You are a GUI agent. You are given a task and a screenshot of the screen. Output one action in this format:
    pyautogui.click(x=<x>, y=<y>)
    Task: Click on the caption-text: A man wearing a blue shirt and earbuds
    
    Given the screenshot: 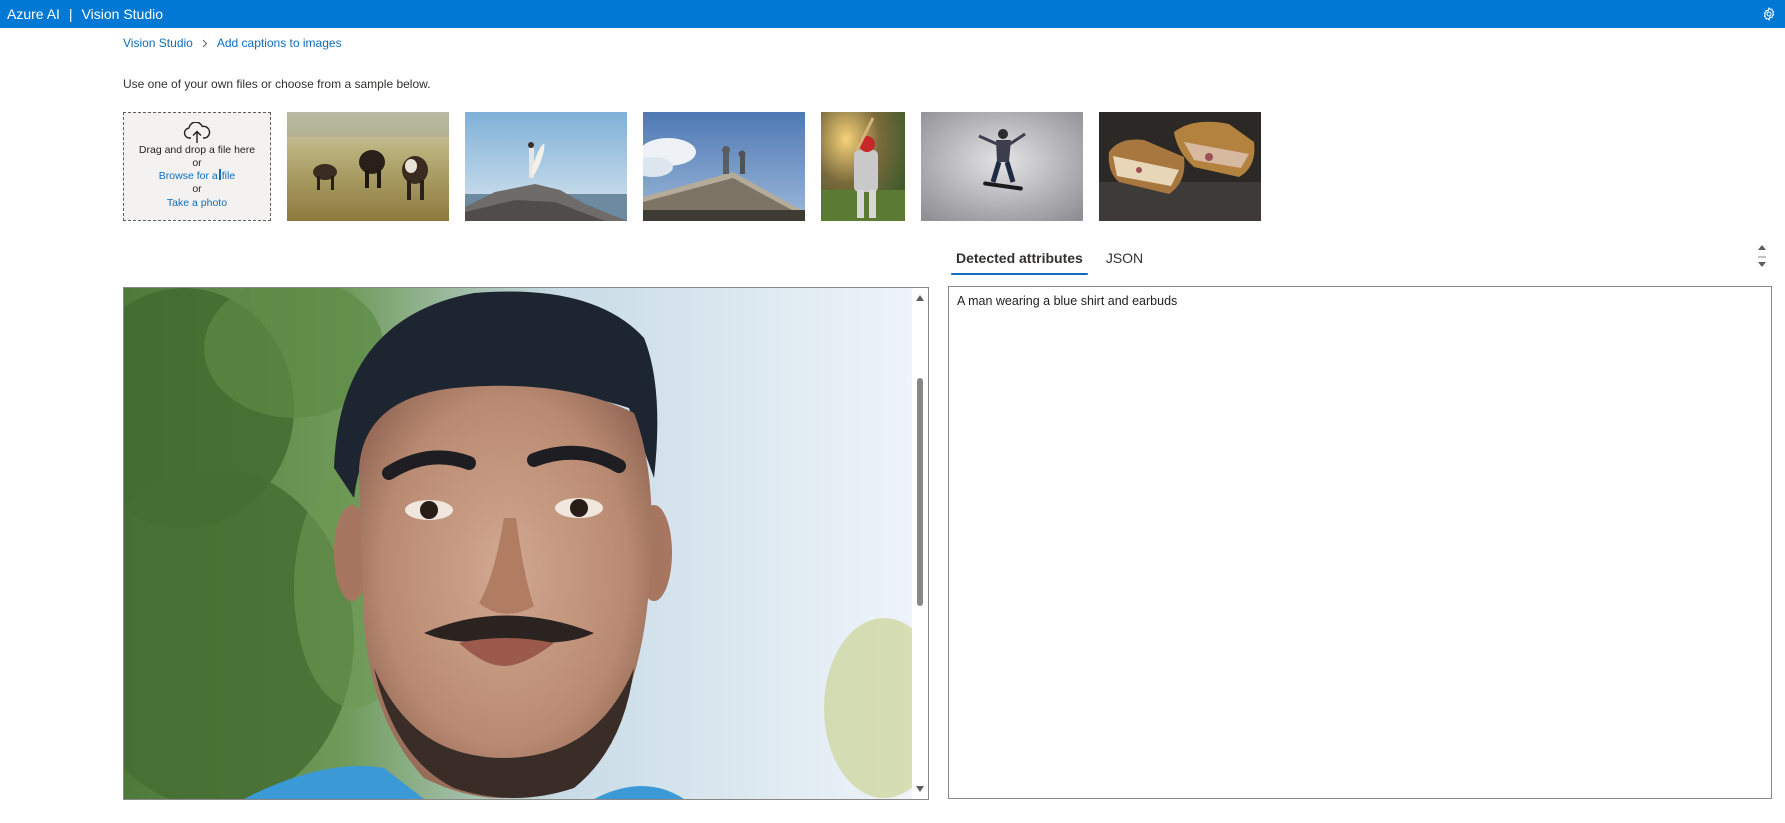 What is the action you would take?
    pyautogui.click(x=1067, y=301)
    